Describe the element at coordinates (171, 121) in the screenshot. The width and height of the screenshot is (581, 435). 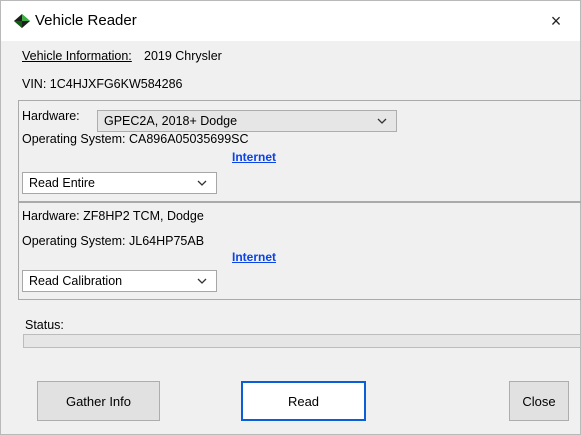
I see `module1-hardware-value: GPEC2A, 2018+ Dodge` at that location.